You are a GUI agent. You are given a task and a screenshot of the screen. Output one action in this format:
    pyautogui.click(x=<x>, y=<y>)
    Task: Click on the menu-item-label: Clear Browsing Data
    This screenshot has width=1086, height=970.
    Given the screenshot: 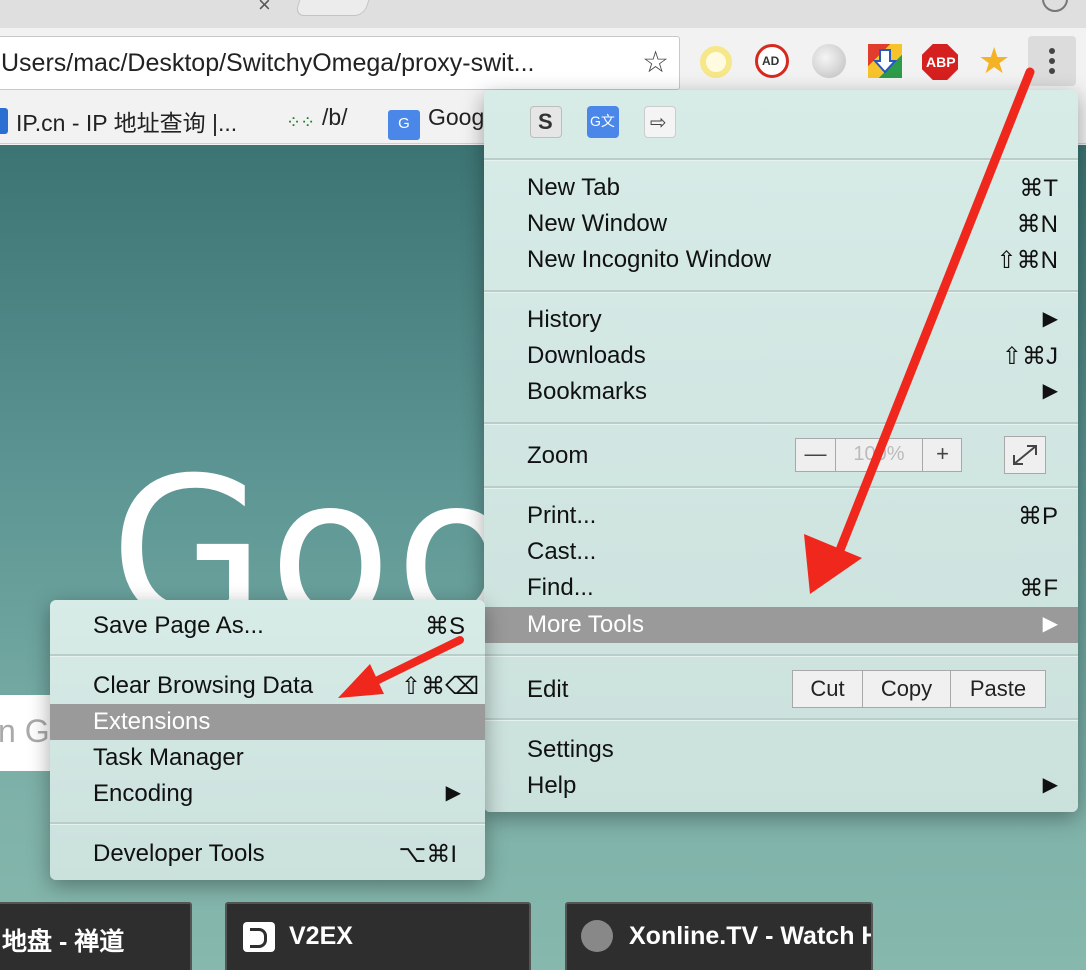 What is the action you would take?
    pyautogui.click(x=203, y=685)
    